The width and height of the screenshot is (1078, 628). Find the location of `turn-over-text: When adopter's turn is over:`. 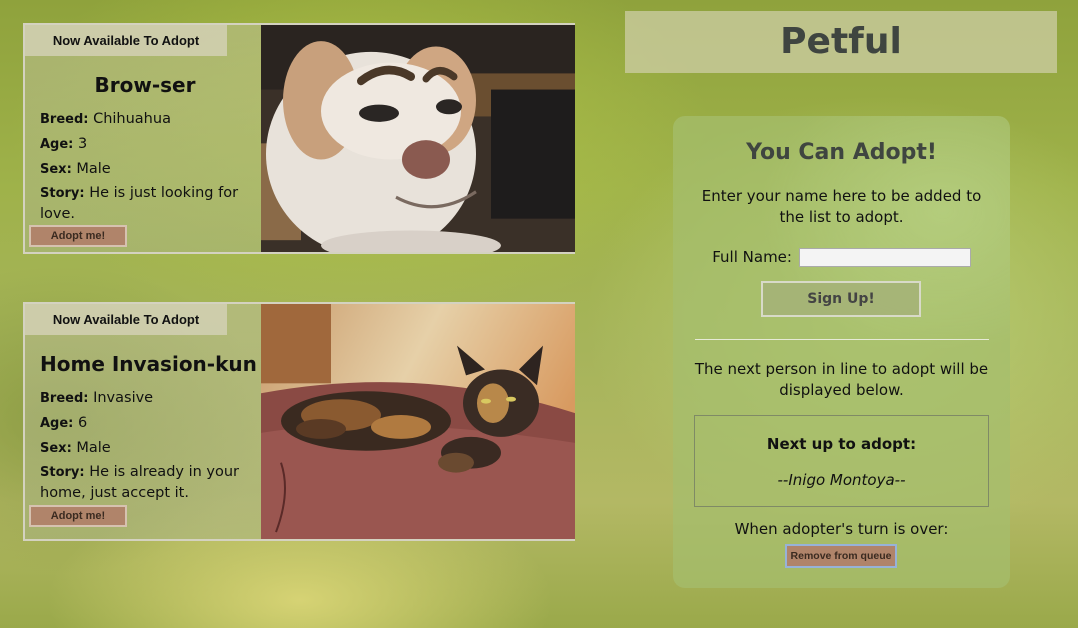

turn-over-text: When adopter's turn is over: is located at coordinates (841, 529).